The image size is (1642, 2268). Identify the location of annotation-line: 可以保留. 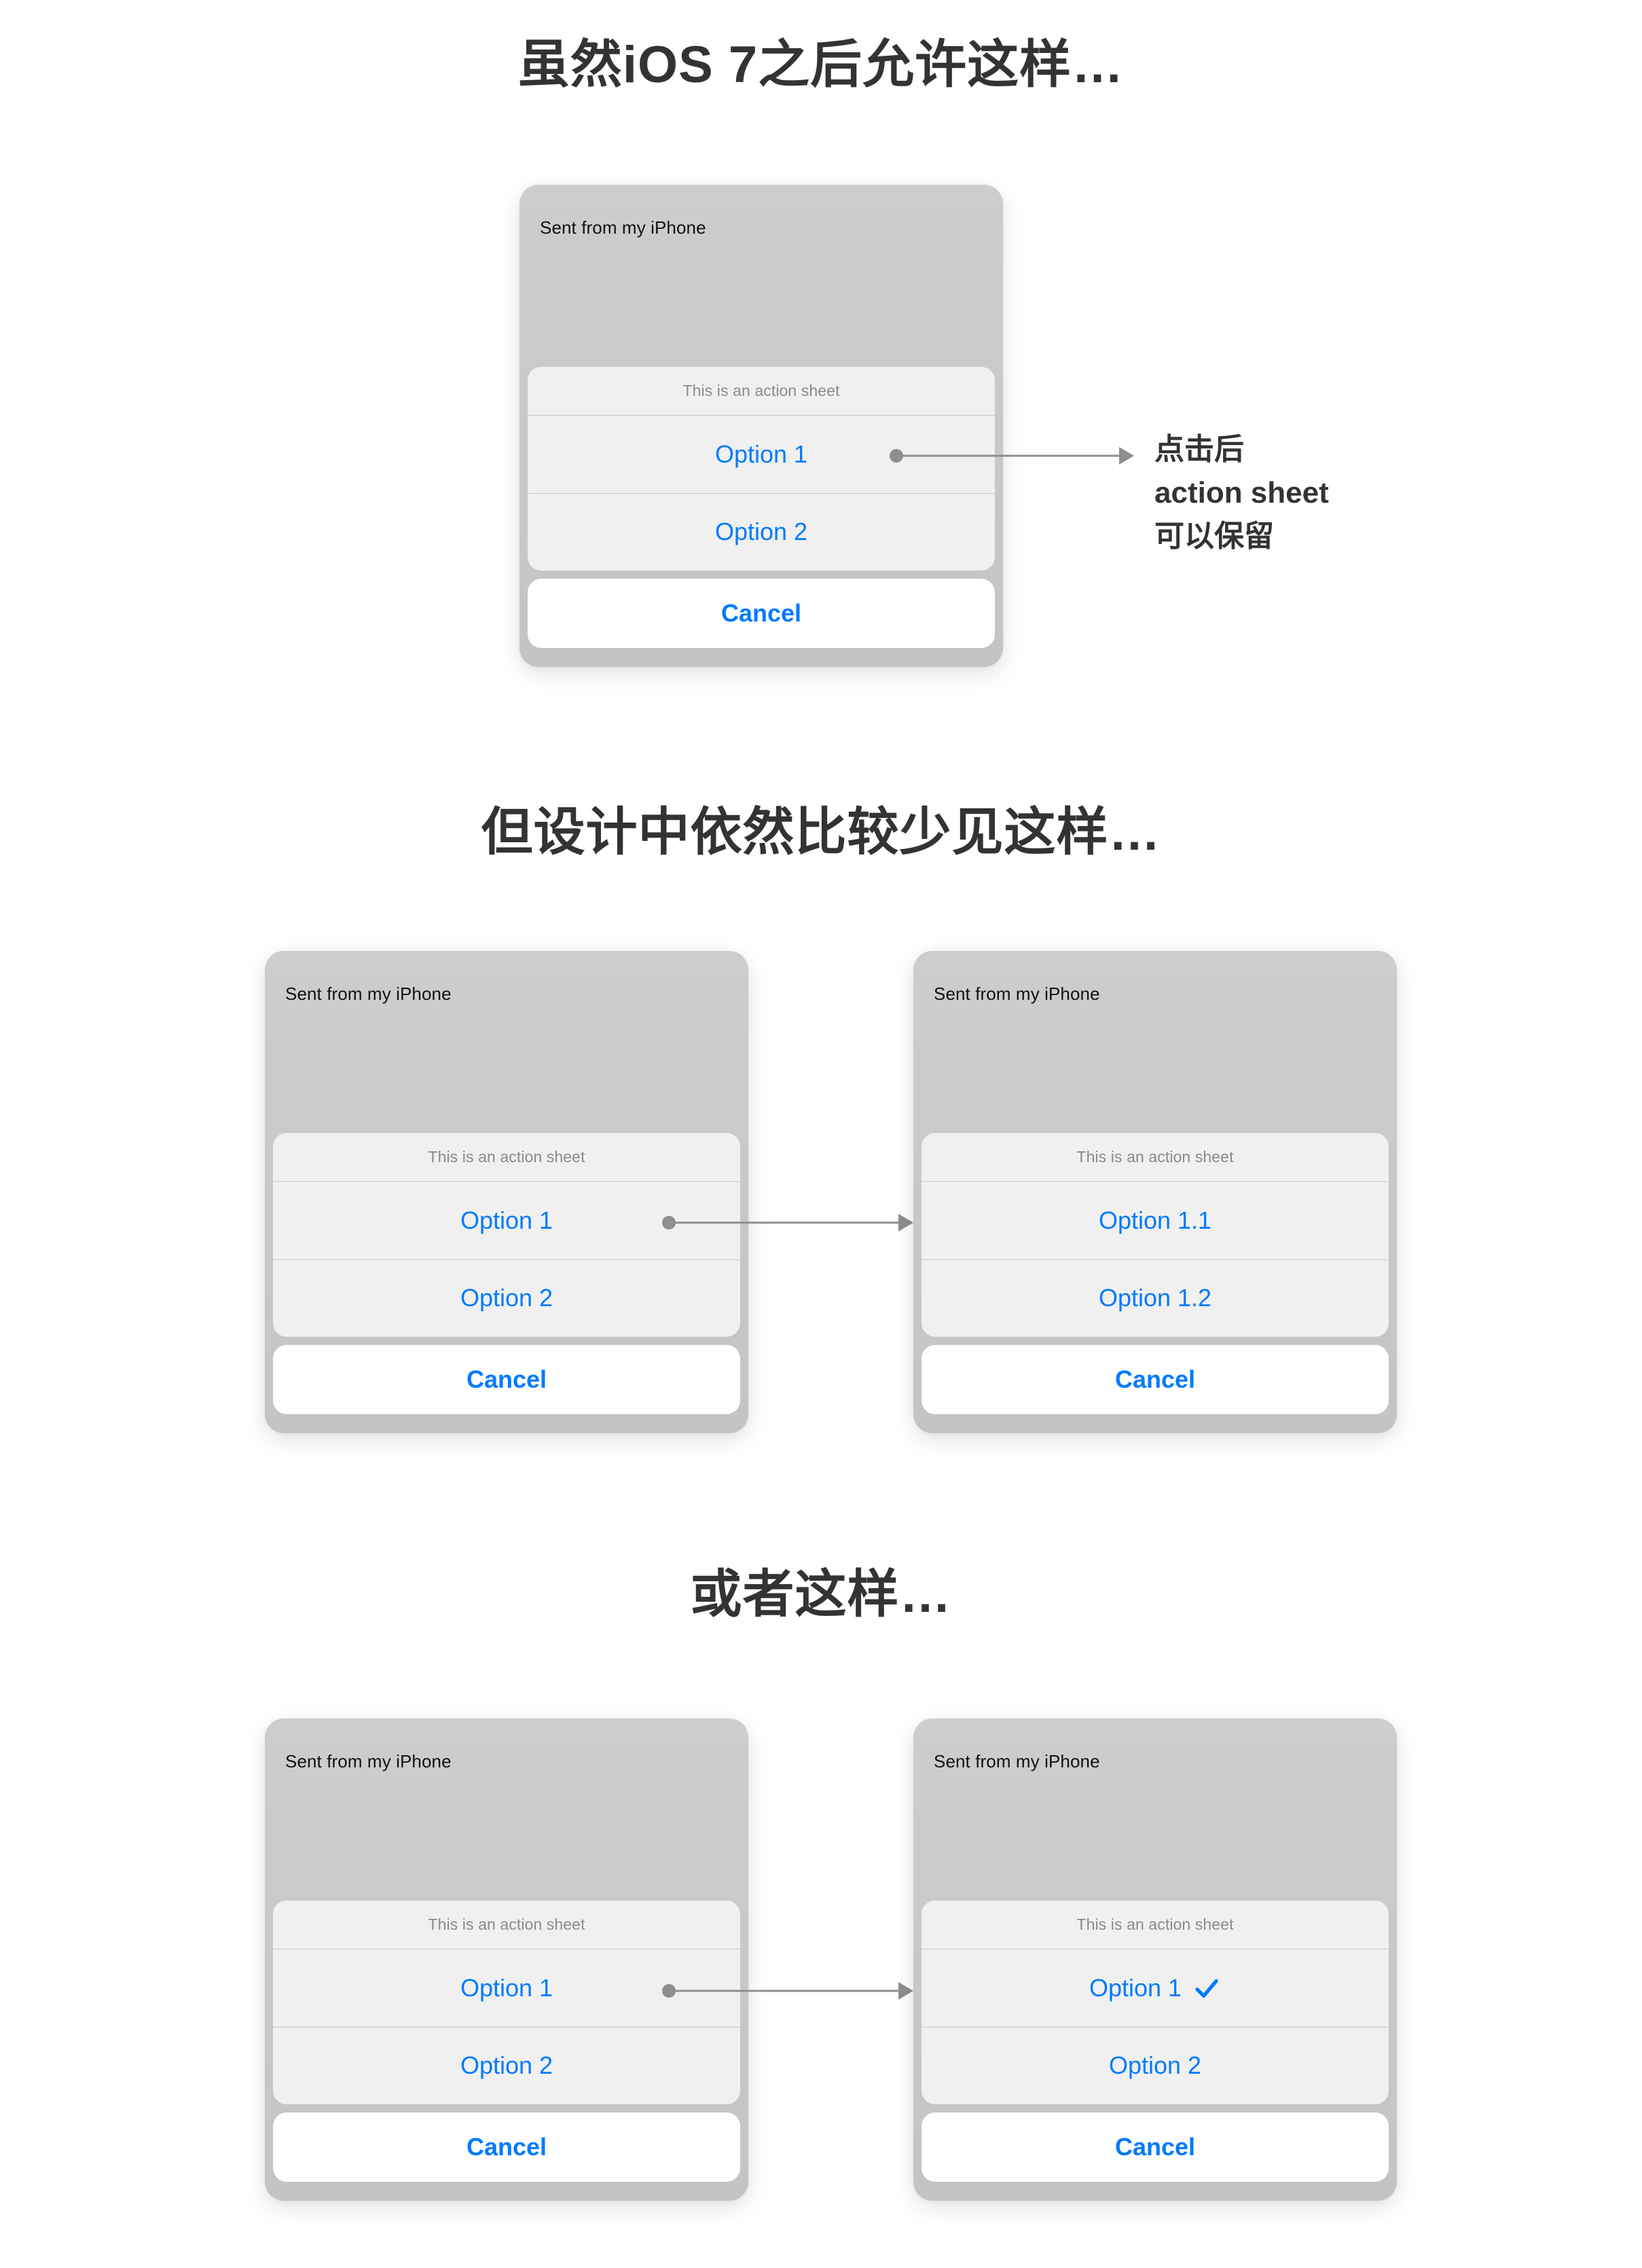
(1214, 536).